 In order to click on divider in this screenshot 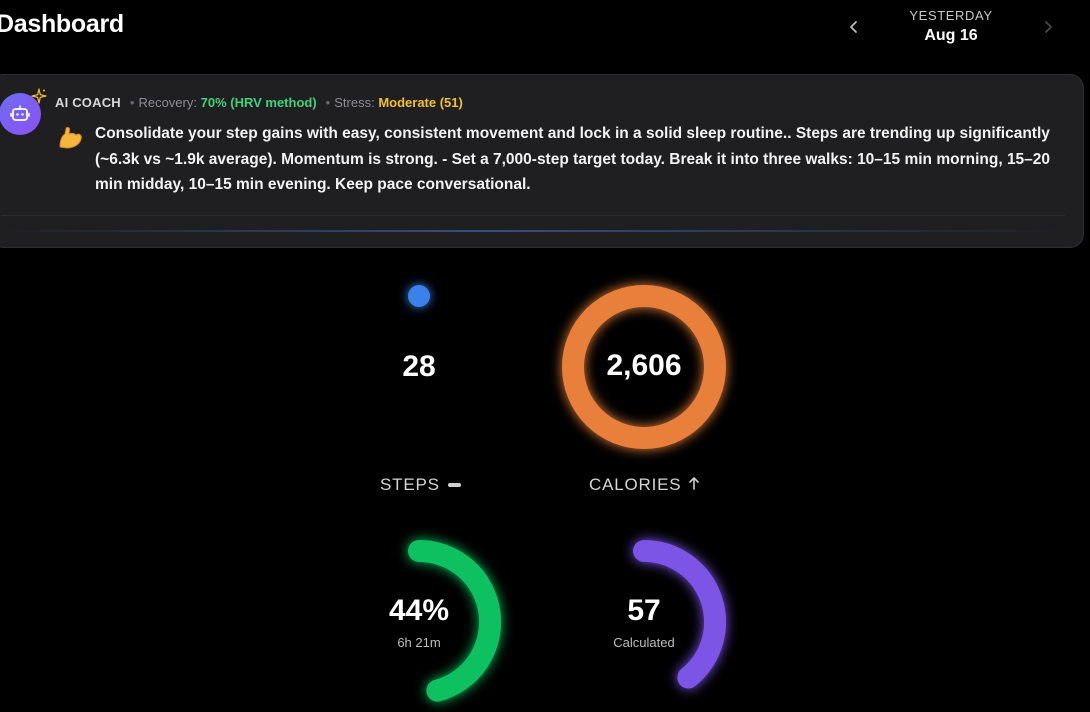, I will do `click(533, 215)`.